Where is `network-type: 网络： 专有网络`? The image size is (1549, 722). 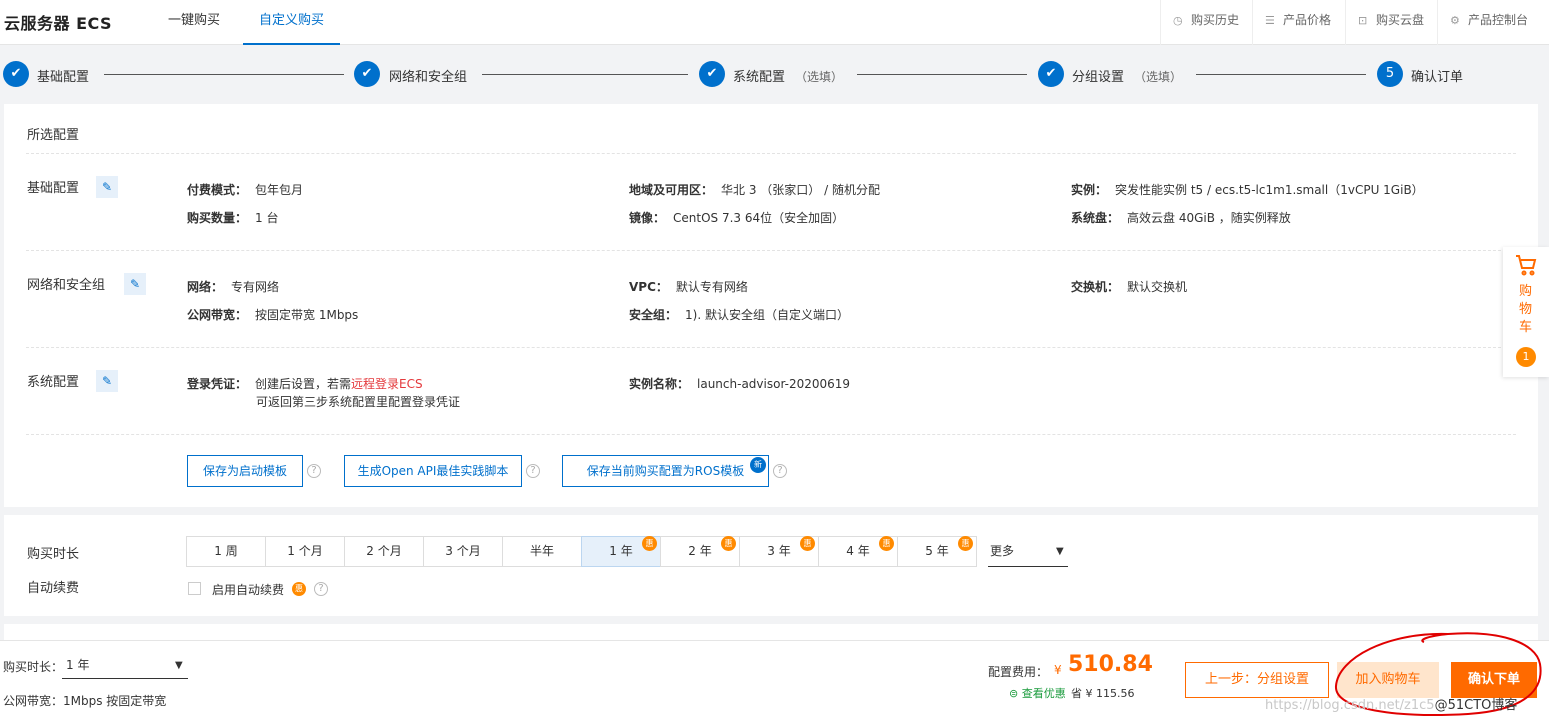 network-type: 网络： 专有网络 is located at coordinates (233, 287).